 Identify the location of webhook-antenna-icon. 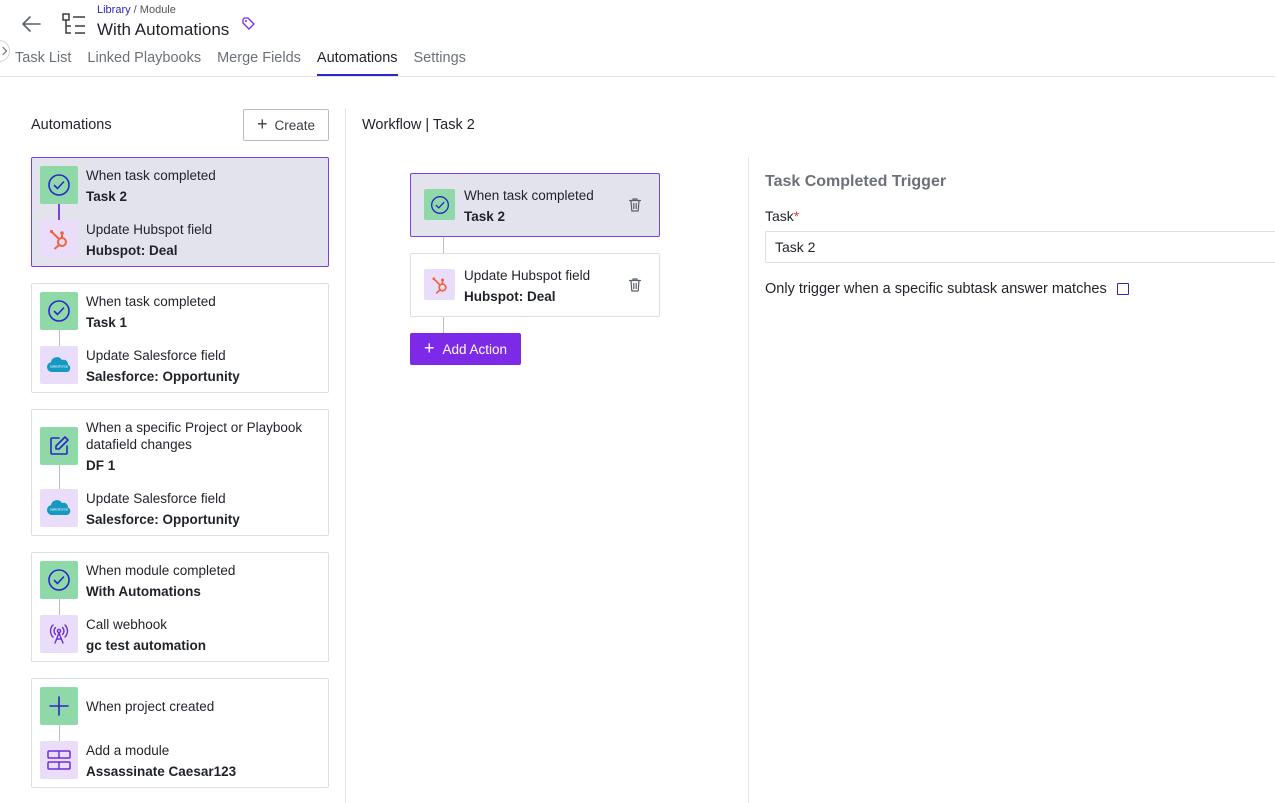
(59, 634).